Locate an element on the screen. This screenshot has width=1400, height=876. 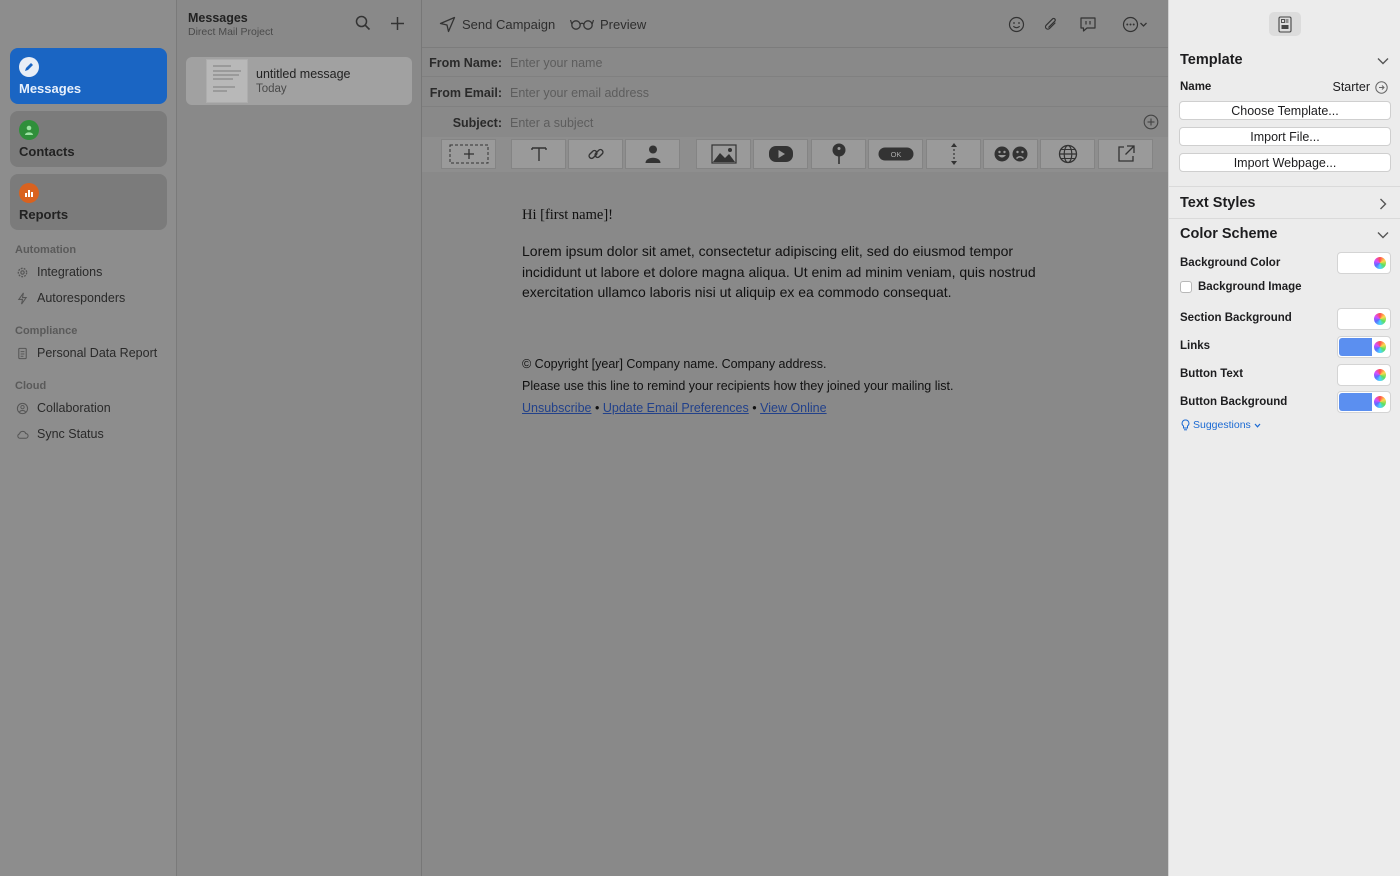
sidebar-item-personal-data-report: Personal Data Report is located at coordinates (91, 353).